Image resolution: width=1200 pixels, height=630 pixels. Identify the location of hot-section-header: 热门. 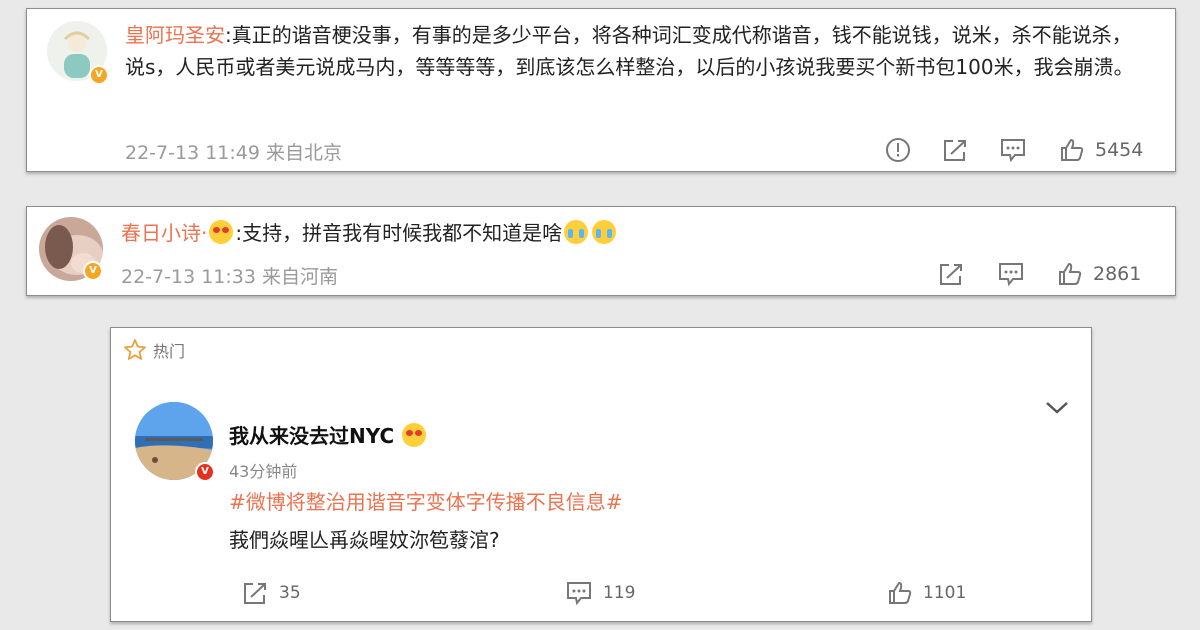
(154, 350).